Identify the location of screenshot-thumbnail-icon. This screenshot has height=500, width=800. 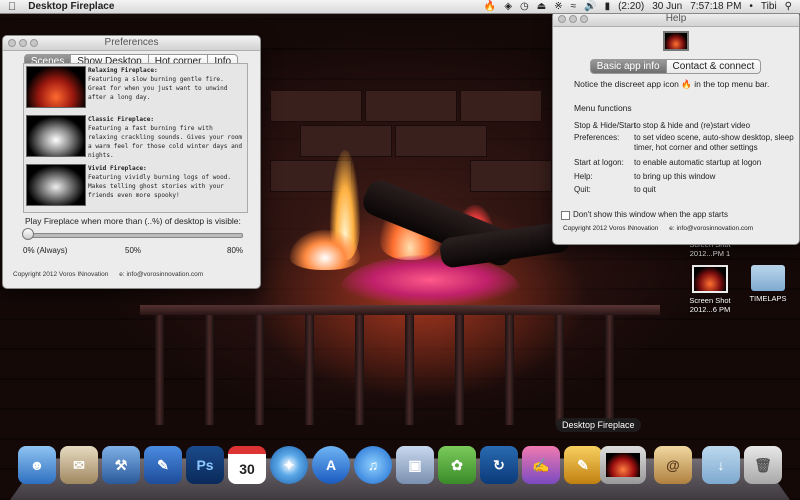
(710, 279).